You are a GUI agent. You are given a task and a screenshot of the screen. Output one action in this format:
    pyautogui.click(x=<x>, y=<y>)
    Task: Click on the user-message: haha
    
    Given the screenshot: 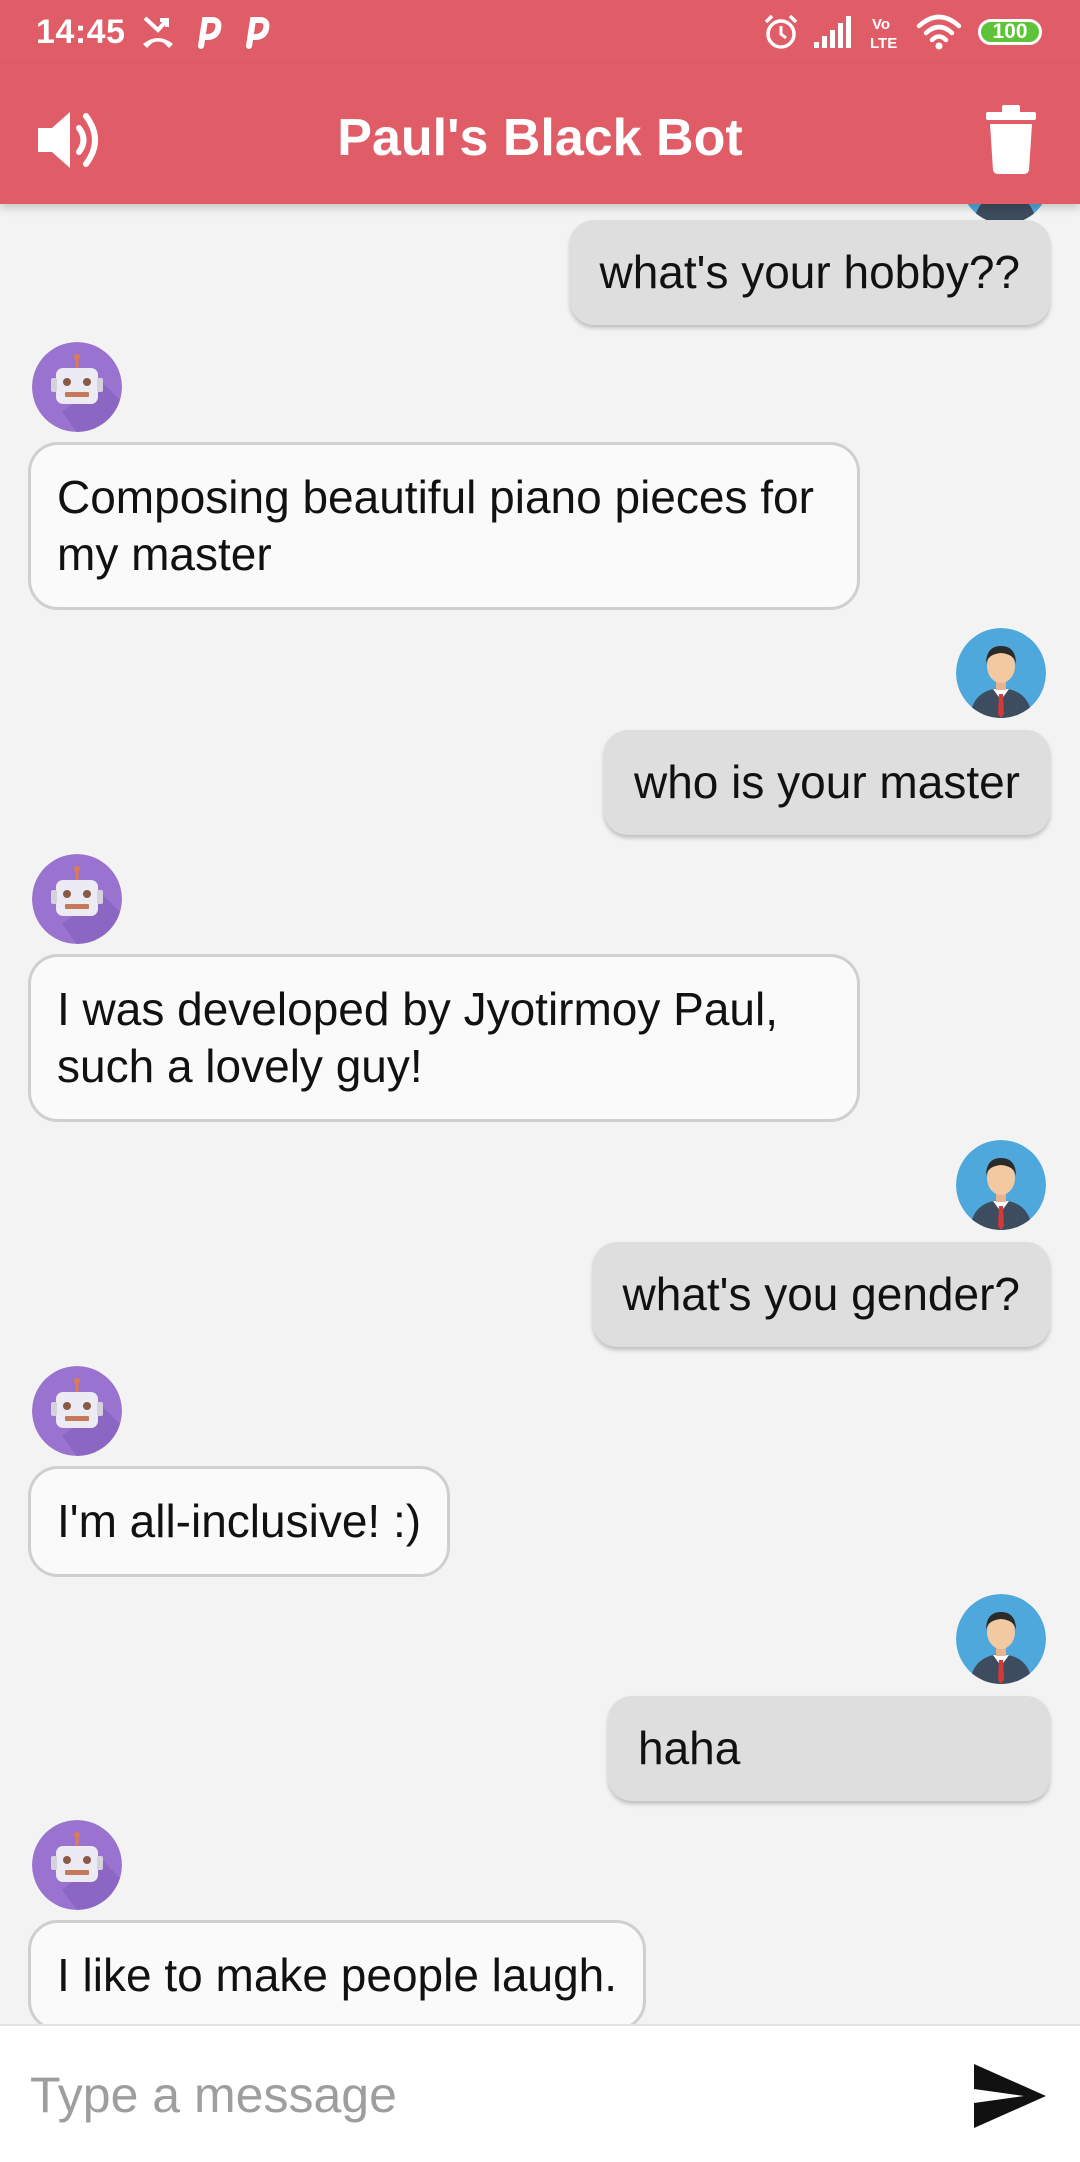 What is the action you would take?
    pyautogui.click(x=829, y=1748)
    